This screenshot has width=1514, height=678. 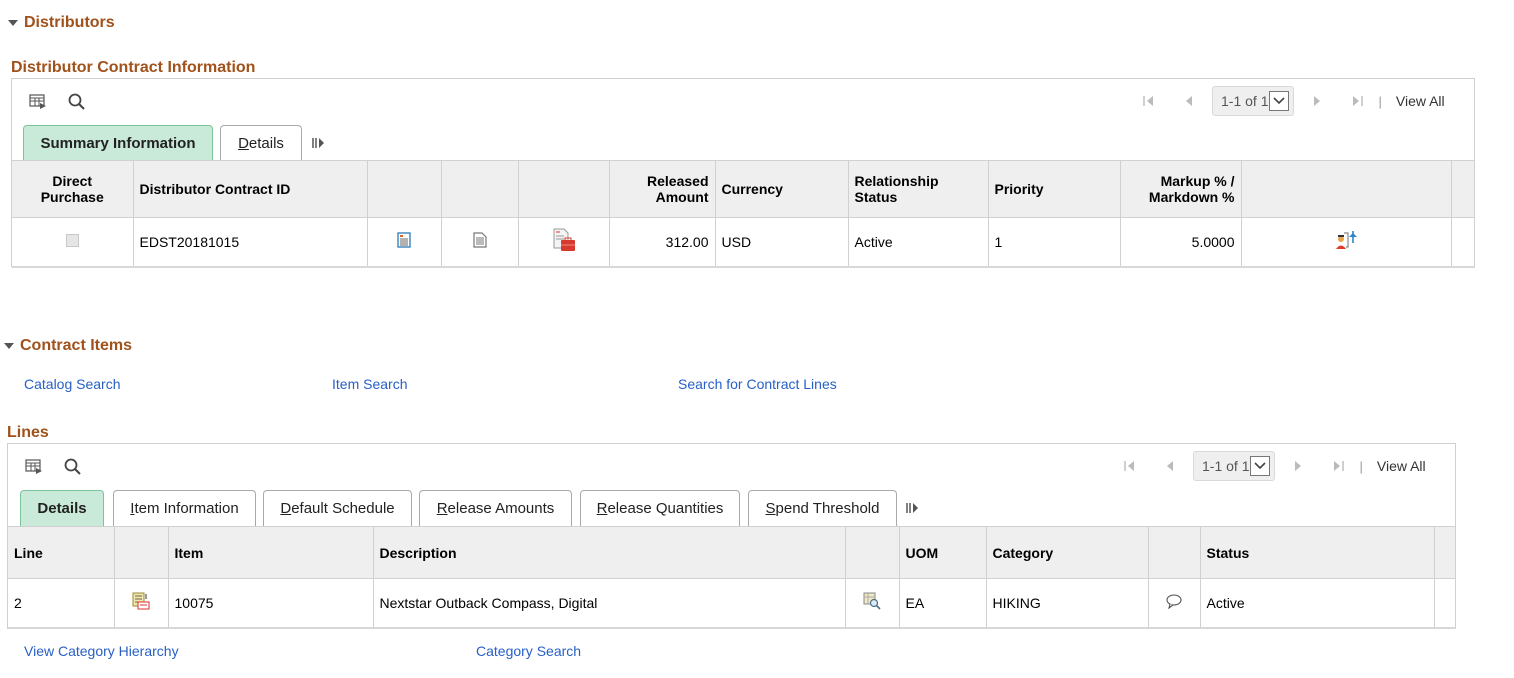 I want to click on col-direct-purchase: Direct Purchase, so click(x=73, y=189).